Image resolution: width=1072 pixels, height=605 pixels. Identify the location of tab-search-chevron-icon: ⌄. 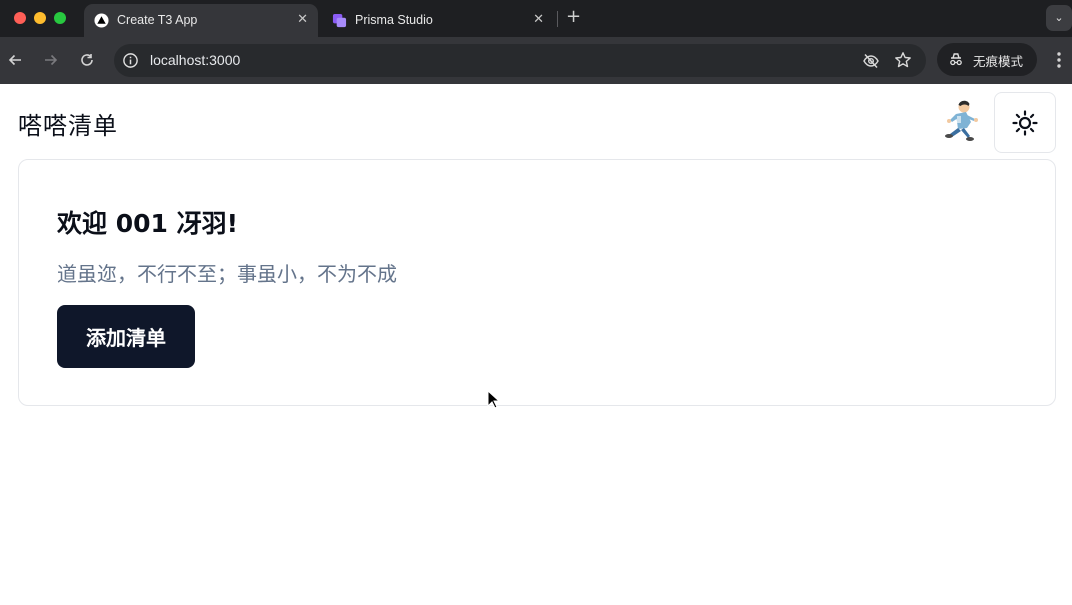
(1059, 18).